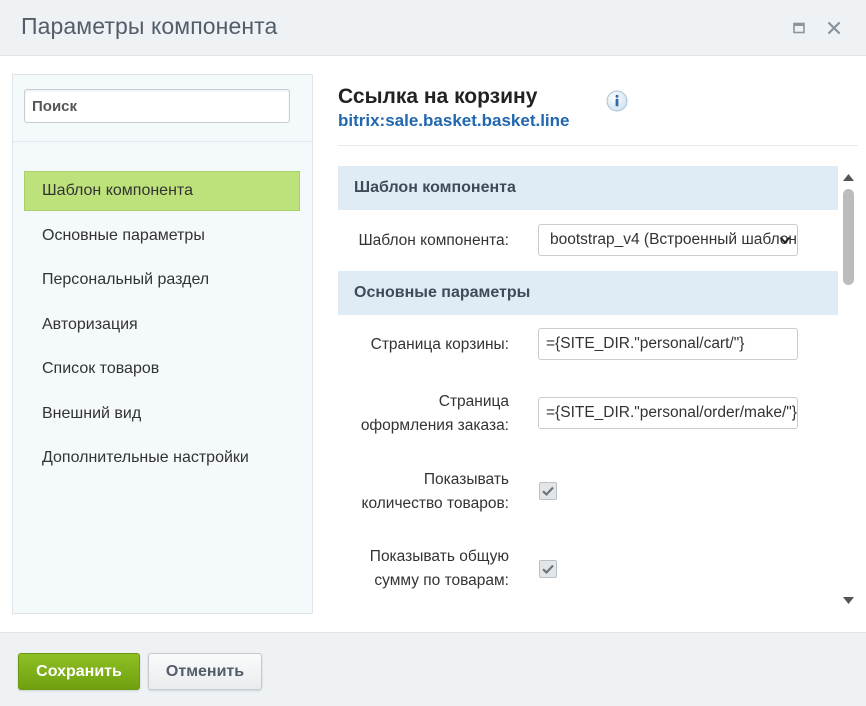 The image size is (866, 706). What do you see at coordinates (162, 280) in the screenshot?
I see `sidebar-item-personal-section: Персональный раздел` at bounding box center [162, 280].